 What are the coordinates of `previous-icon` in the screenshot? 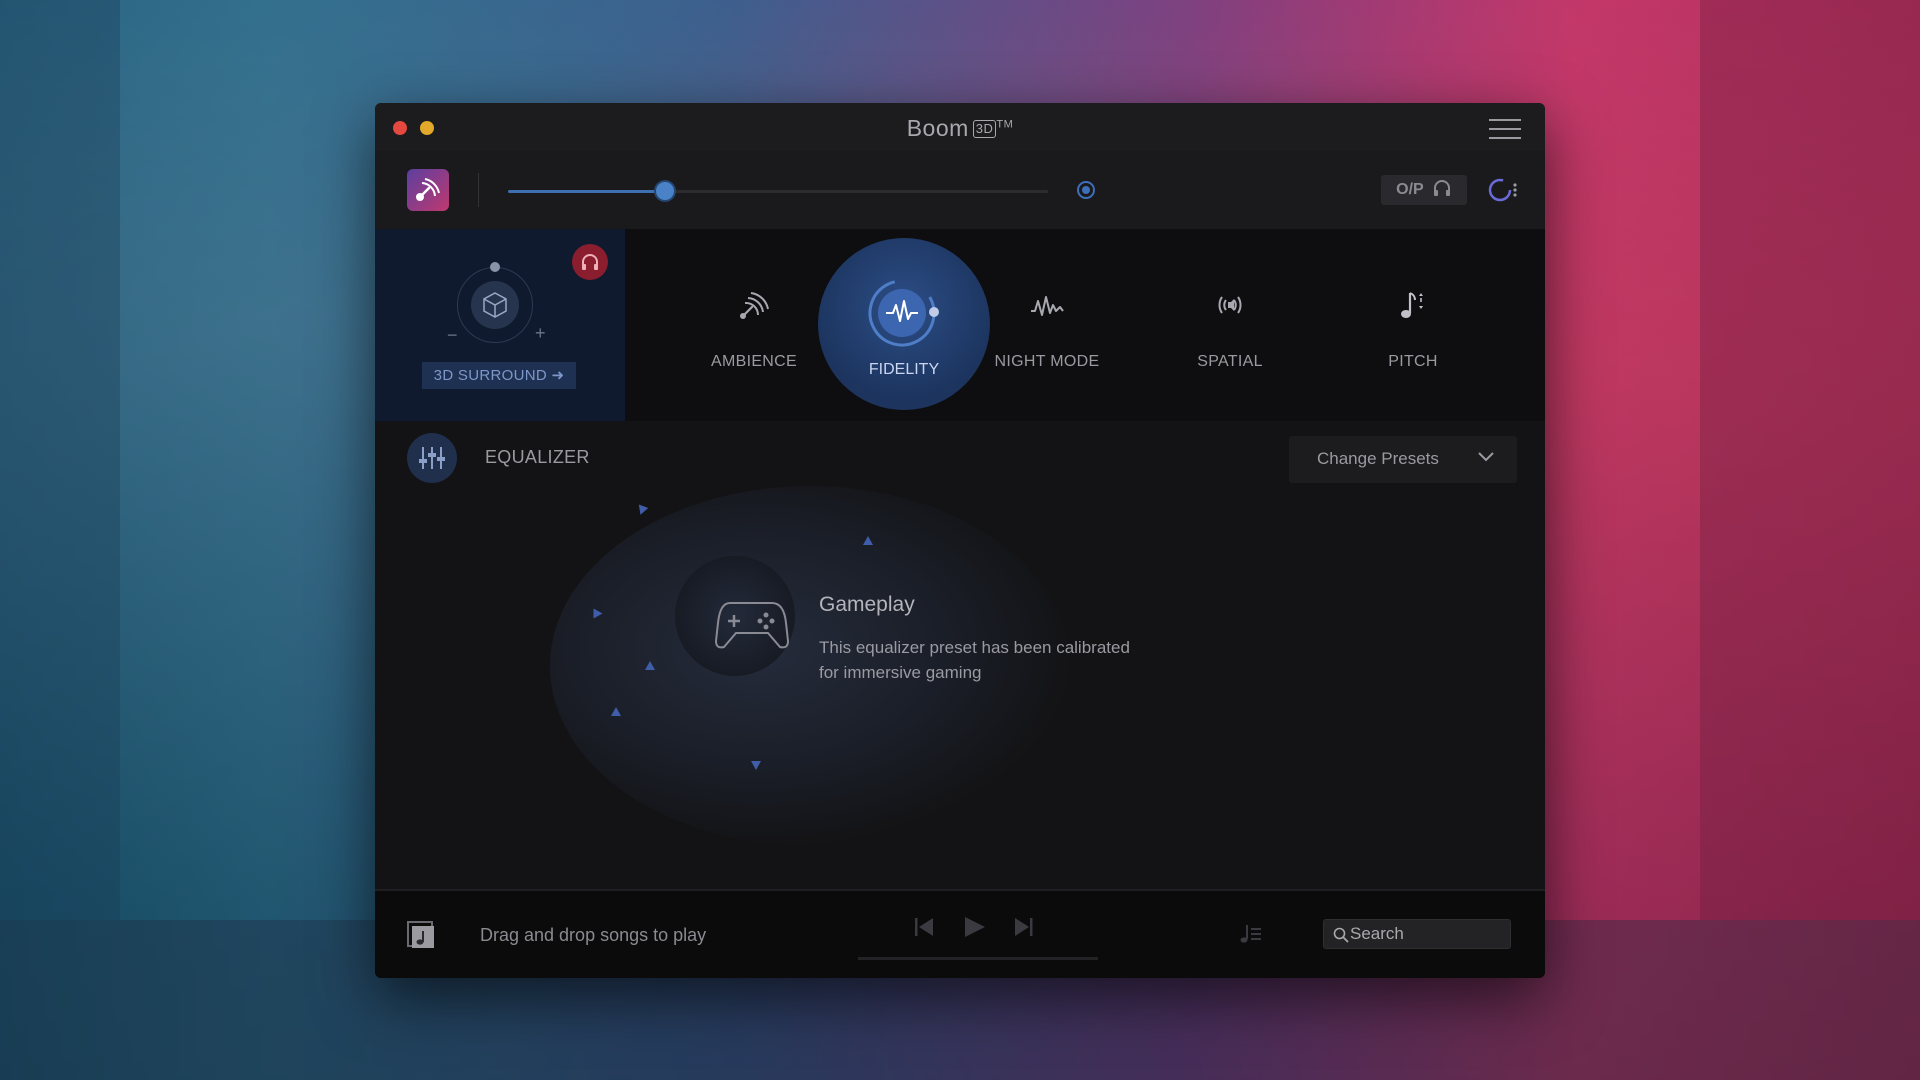 It's located at (924, 927).